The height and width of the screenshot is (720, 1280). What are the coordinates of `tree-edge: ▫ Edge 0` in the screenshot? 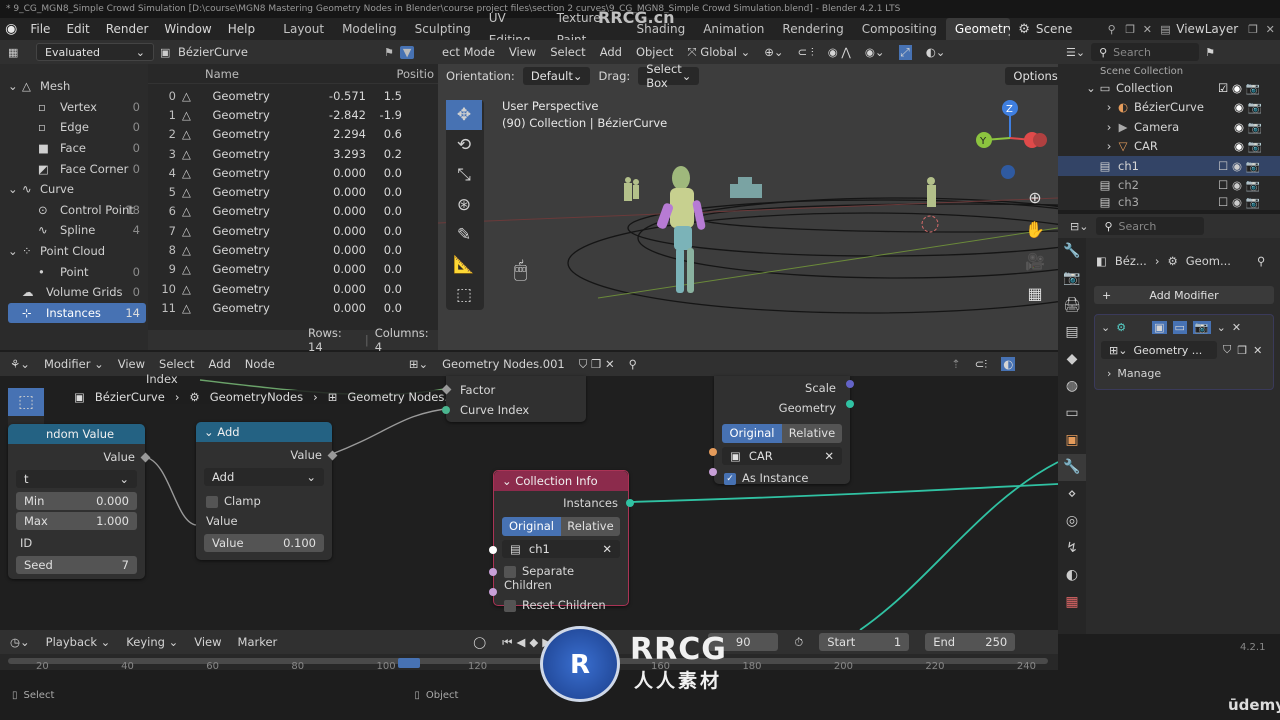 It's located at (77, 127).